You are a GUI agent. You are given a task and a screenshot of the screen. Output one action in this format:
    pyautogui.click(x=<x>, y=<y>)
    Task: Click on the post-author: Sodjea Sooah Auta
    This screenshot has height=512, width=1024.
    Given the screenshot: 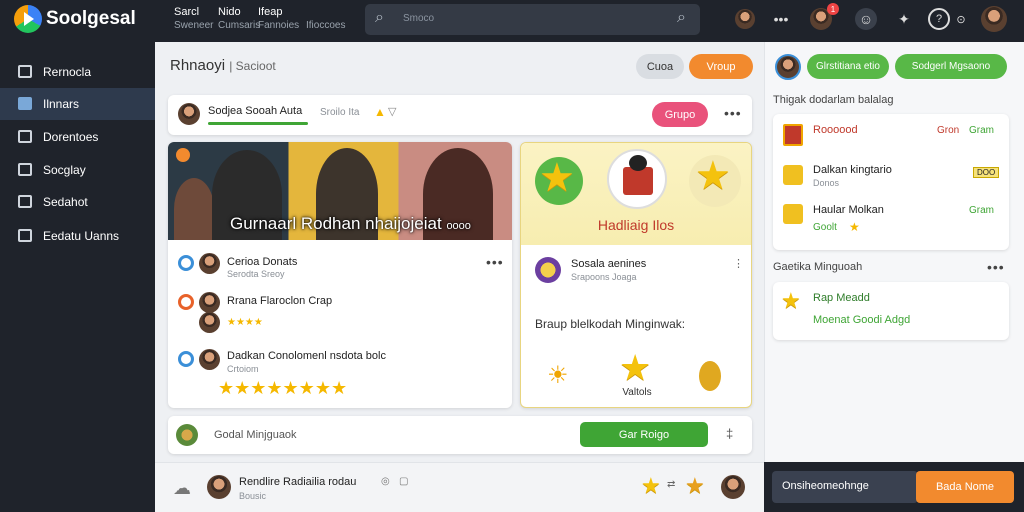 What is the action you would take?
    pyautogui.click(x=255, y=111)
    